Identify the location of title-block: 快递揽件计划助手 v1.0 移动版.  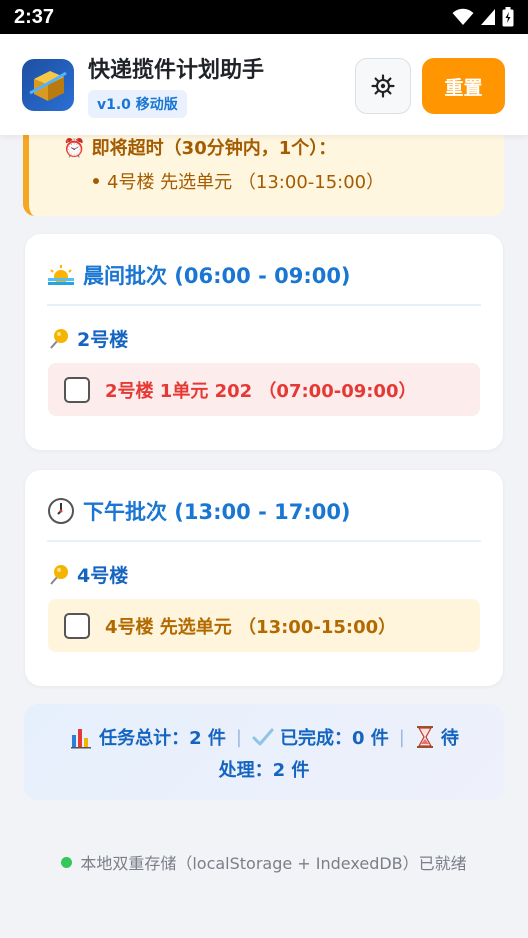
(176, 85).